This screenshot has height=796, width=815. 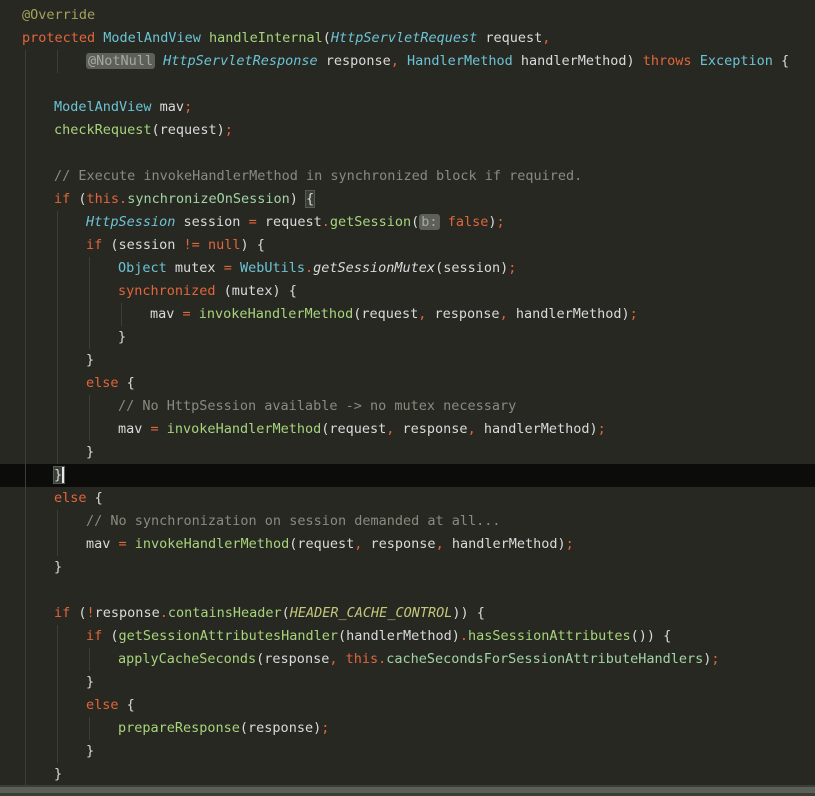 I want to click on horizontal-scrollbar, so click(x=407, y=790).